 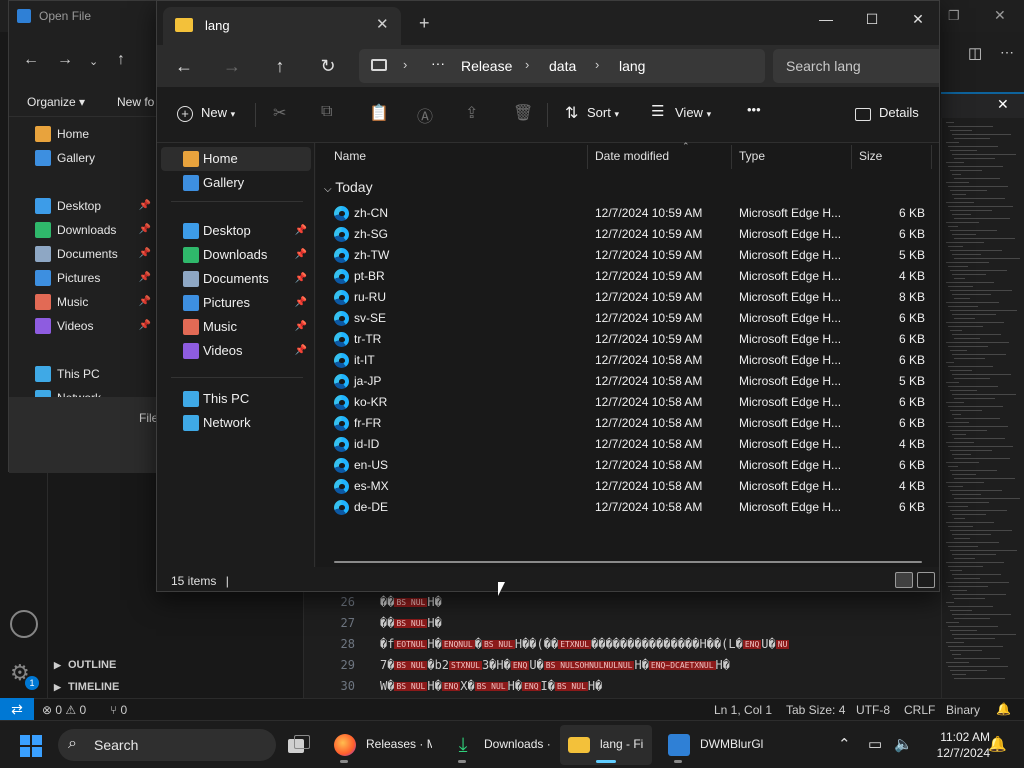 What do you see at coordinates (116, 745) in the screenshot?
I see `taskbar-search-input: Search` at bounding box center [116, 745].